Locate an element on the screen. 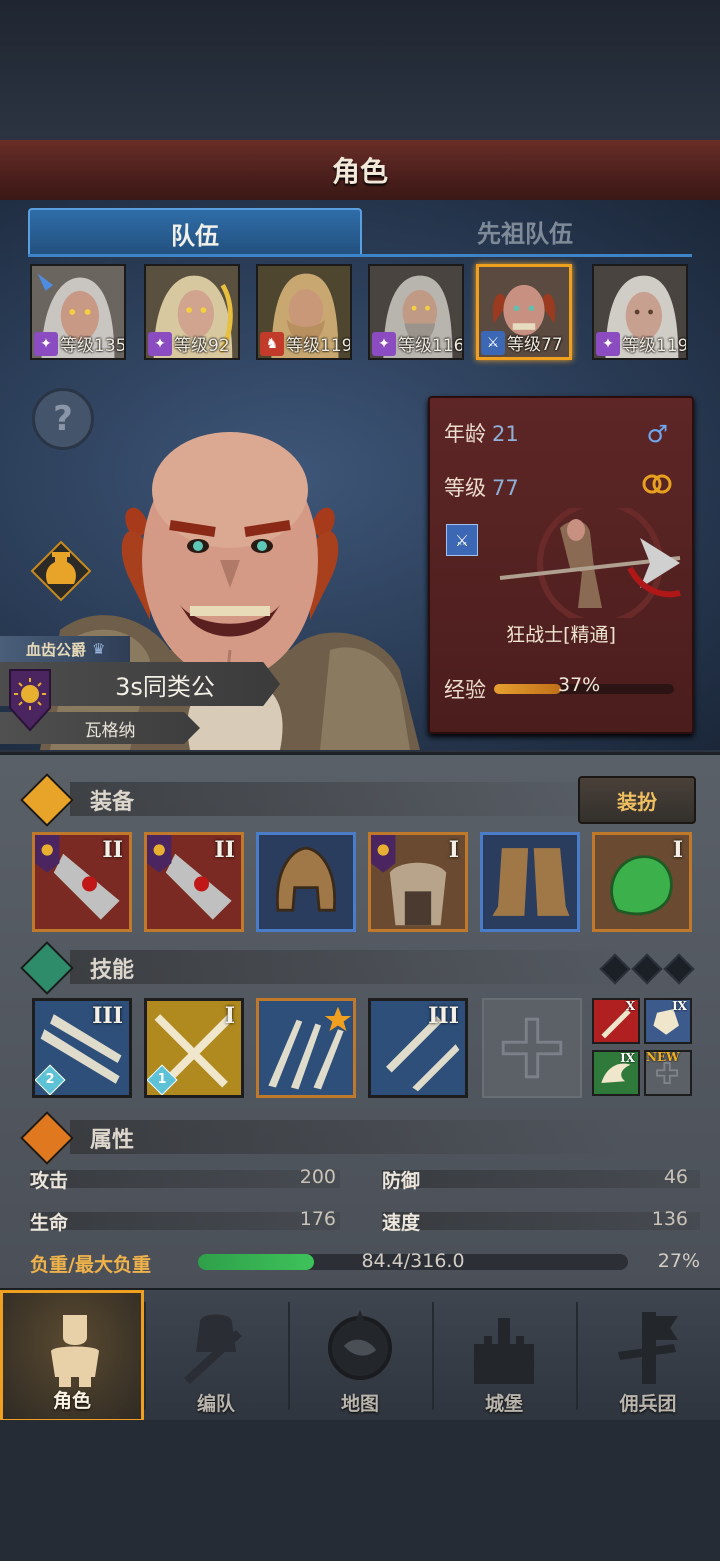 Image resolution: width=720 pixels, height=1561 pixels. skill-slot-1: III 2 is located at coordinates (82, 1048).